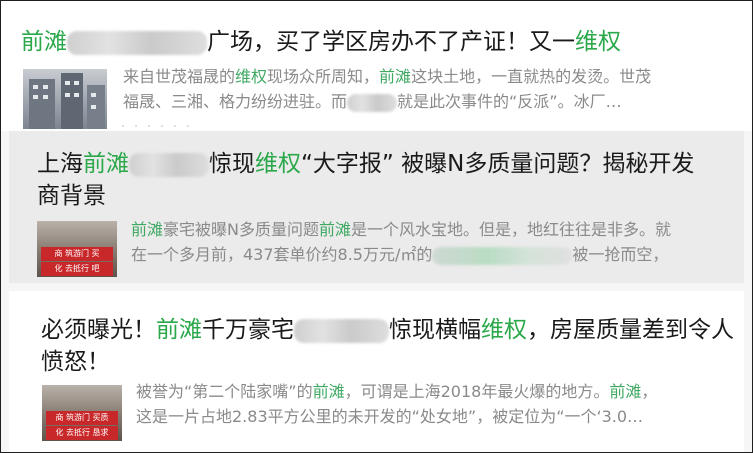  I want to click on result-snippet-line: 被誉为“第二个陆家嘴”的前滩，可谓是上海2018年最火爆的地方。前滩，, so click(396, 392).